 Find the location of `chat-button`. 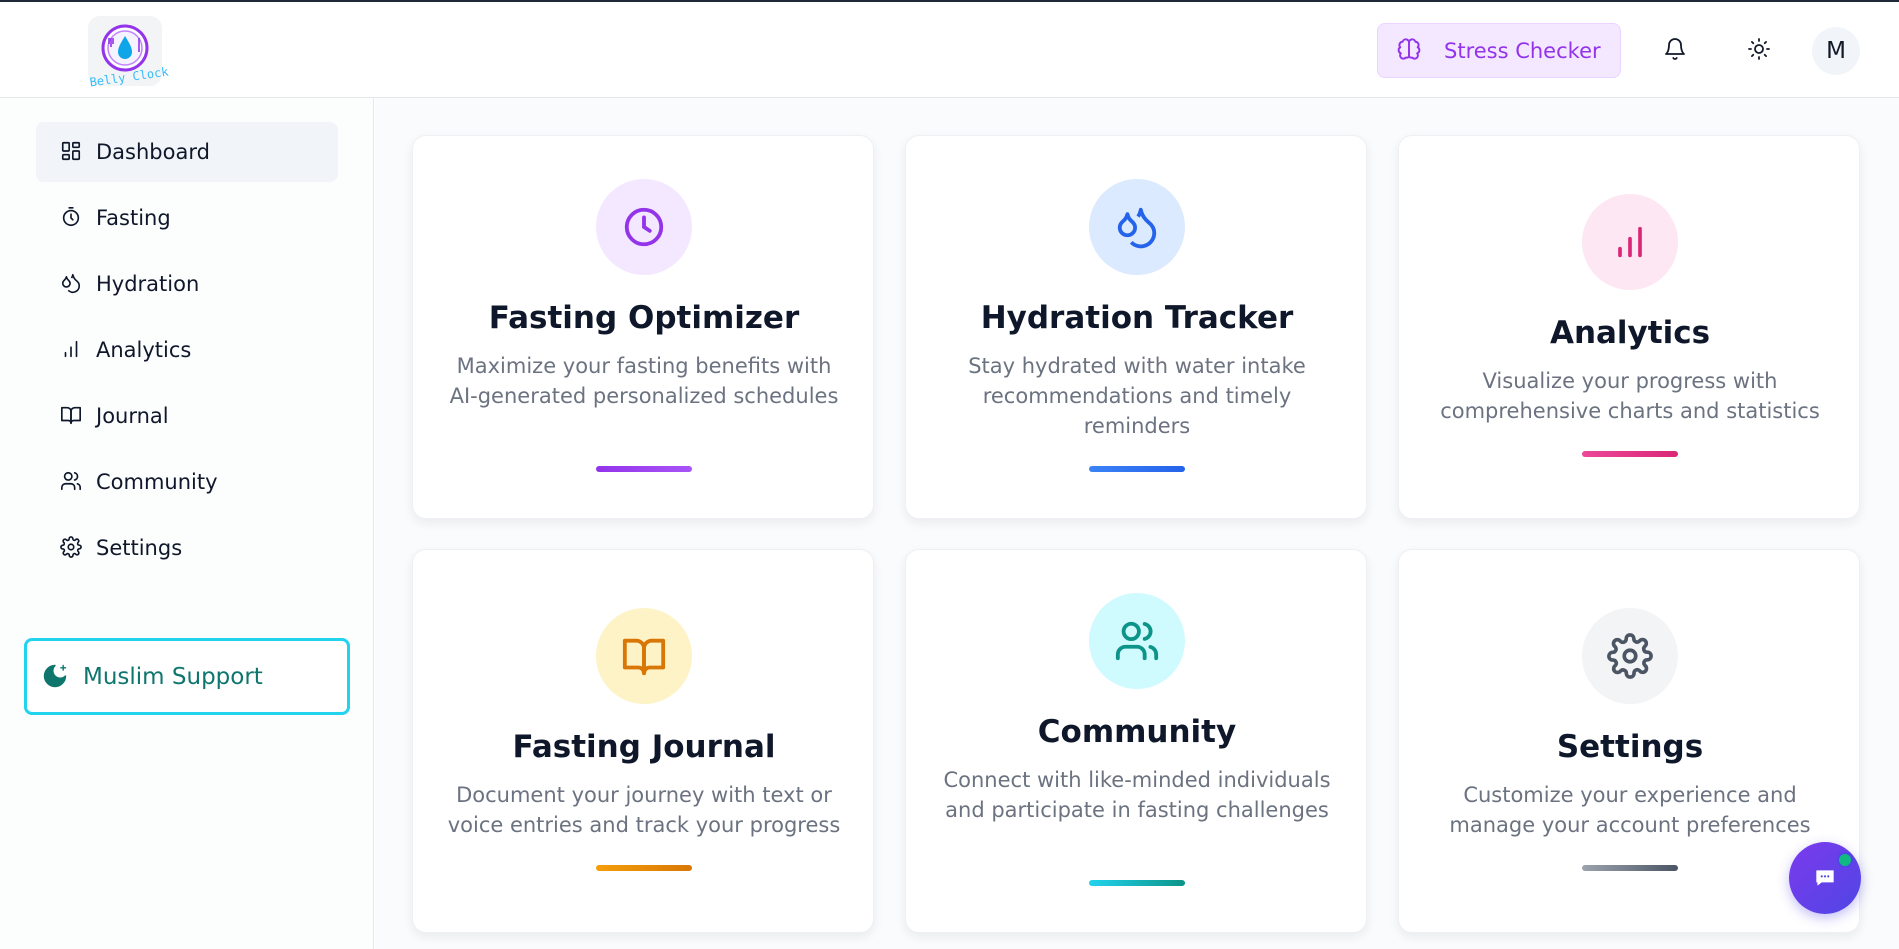

chat-button is located at coordinates (1825, 878).